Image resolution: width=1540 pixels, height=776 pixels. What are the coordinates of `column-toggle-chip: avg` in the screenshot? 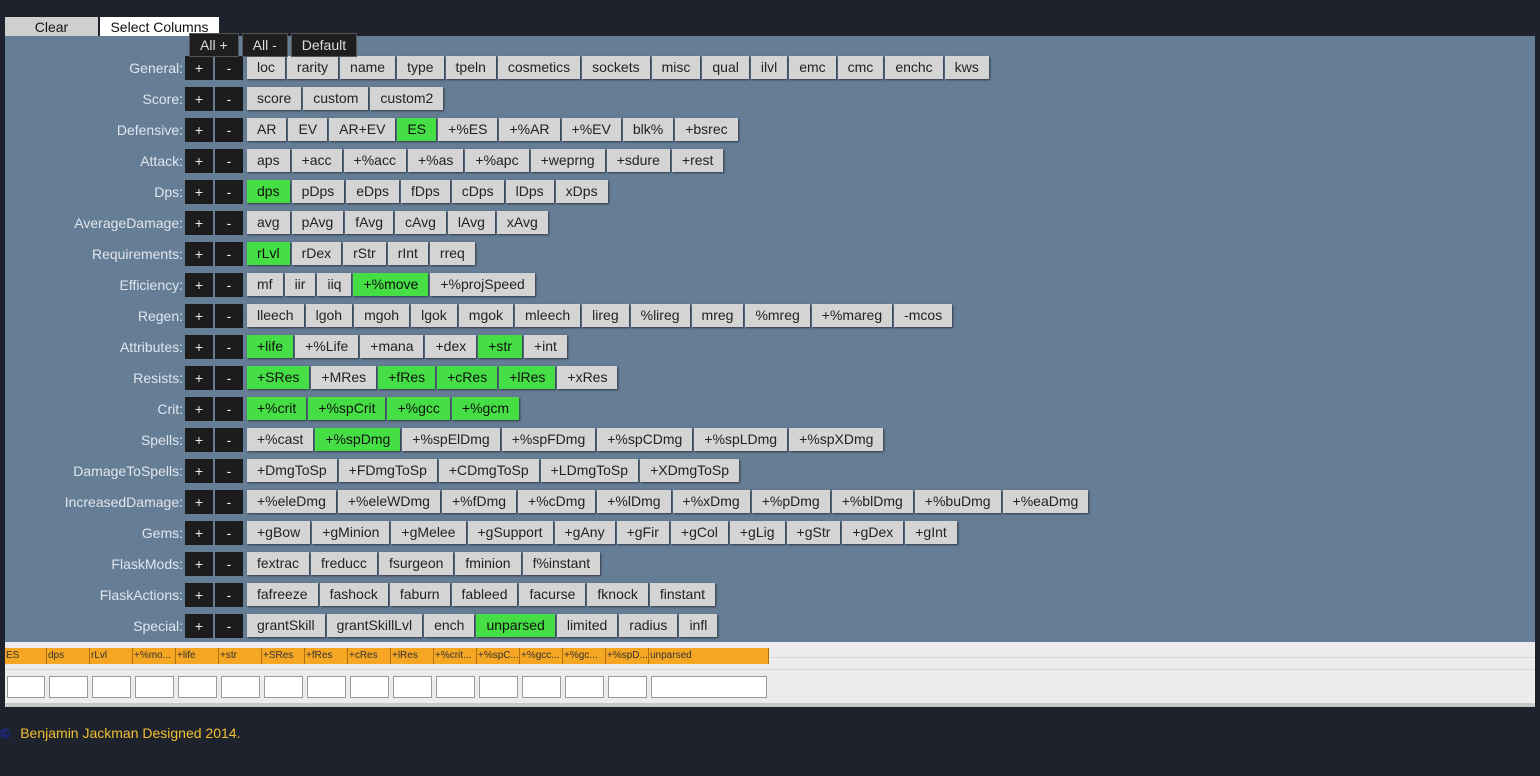 It's located at (268, 222).